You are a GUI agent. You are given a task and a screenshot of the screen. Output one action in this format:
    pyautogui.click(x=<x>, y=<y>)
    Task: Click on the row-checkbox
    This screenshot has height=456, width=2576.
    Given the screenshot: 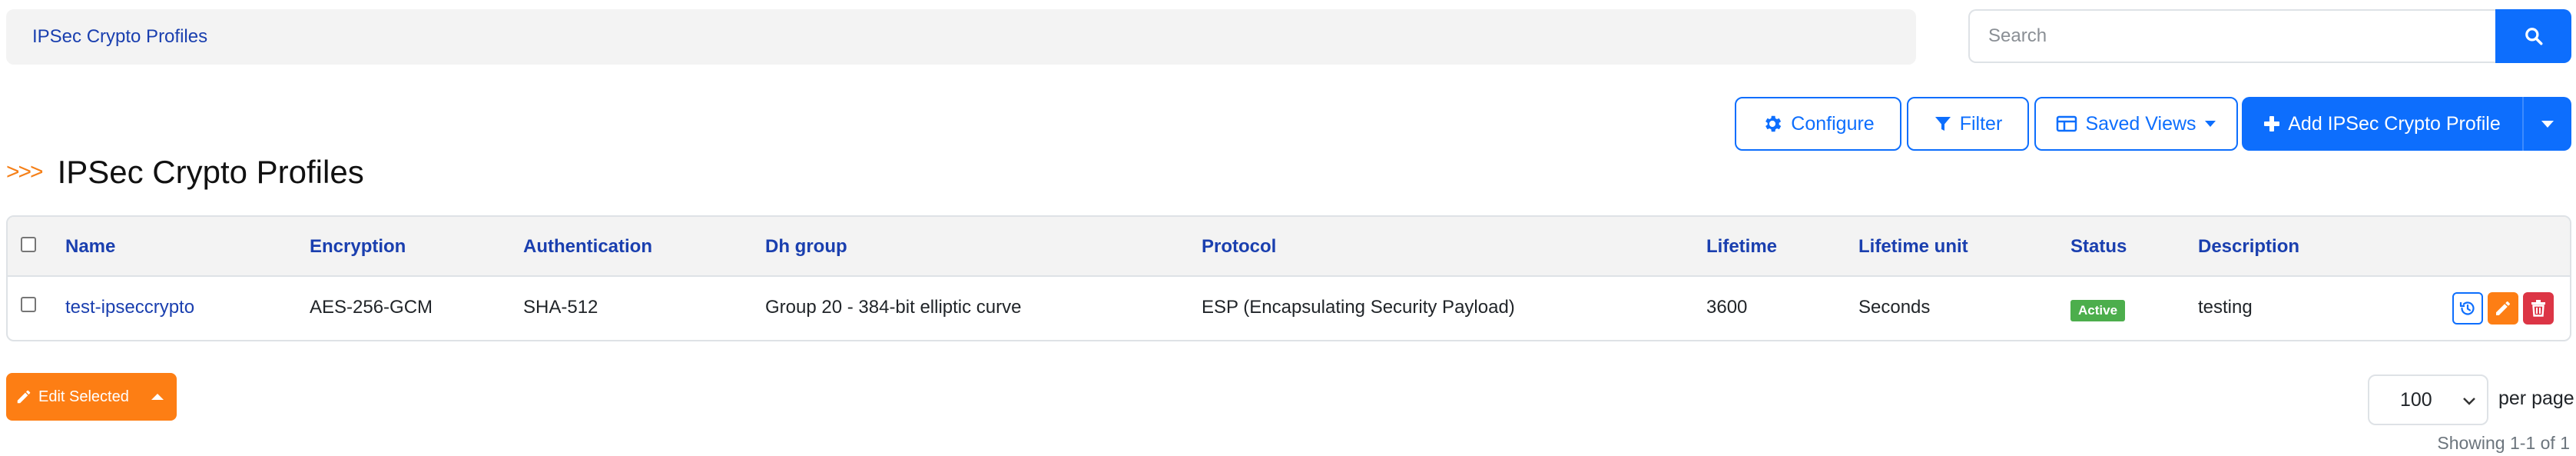 What is the action you would take?
    pyautogui.click(x=28, y=304)
    